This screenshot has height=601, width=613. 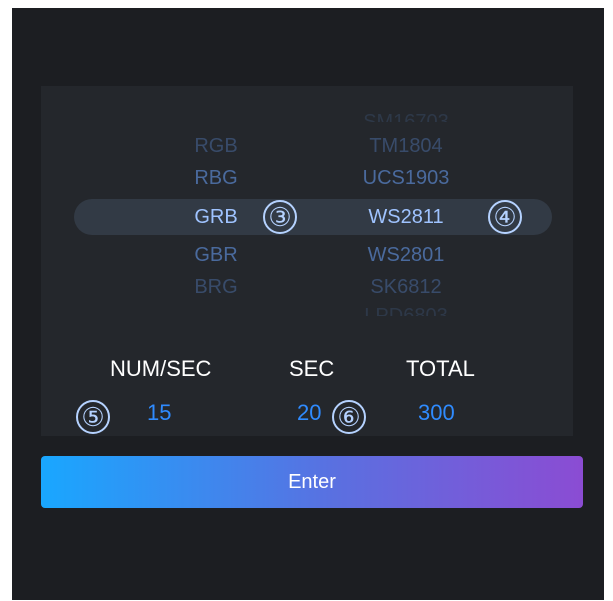 I want to click on chip-type-option: TM1804, so click(x=406, y=146).